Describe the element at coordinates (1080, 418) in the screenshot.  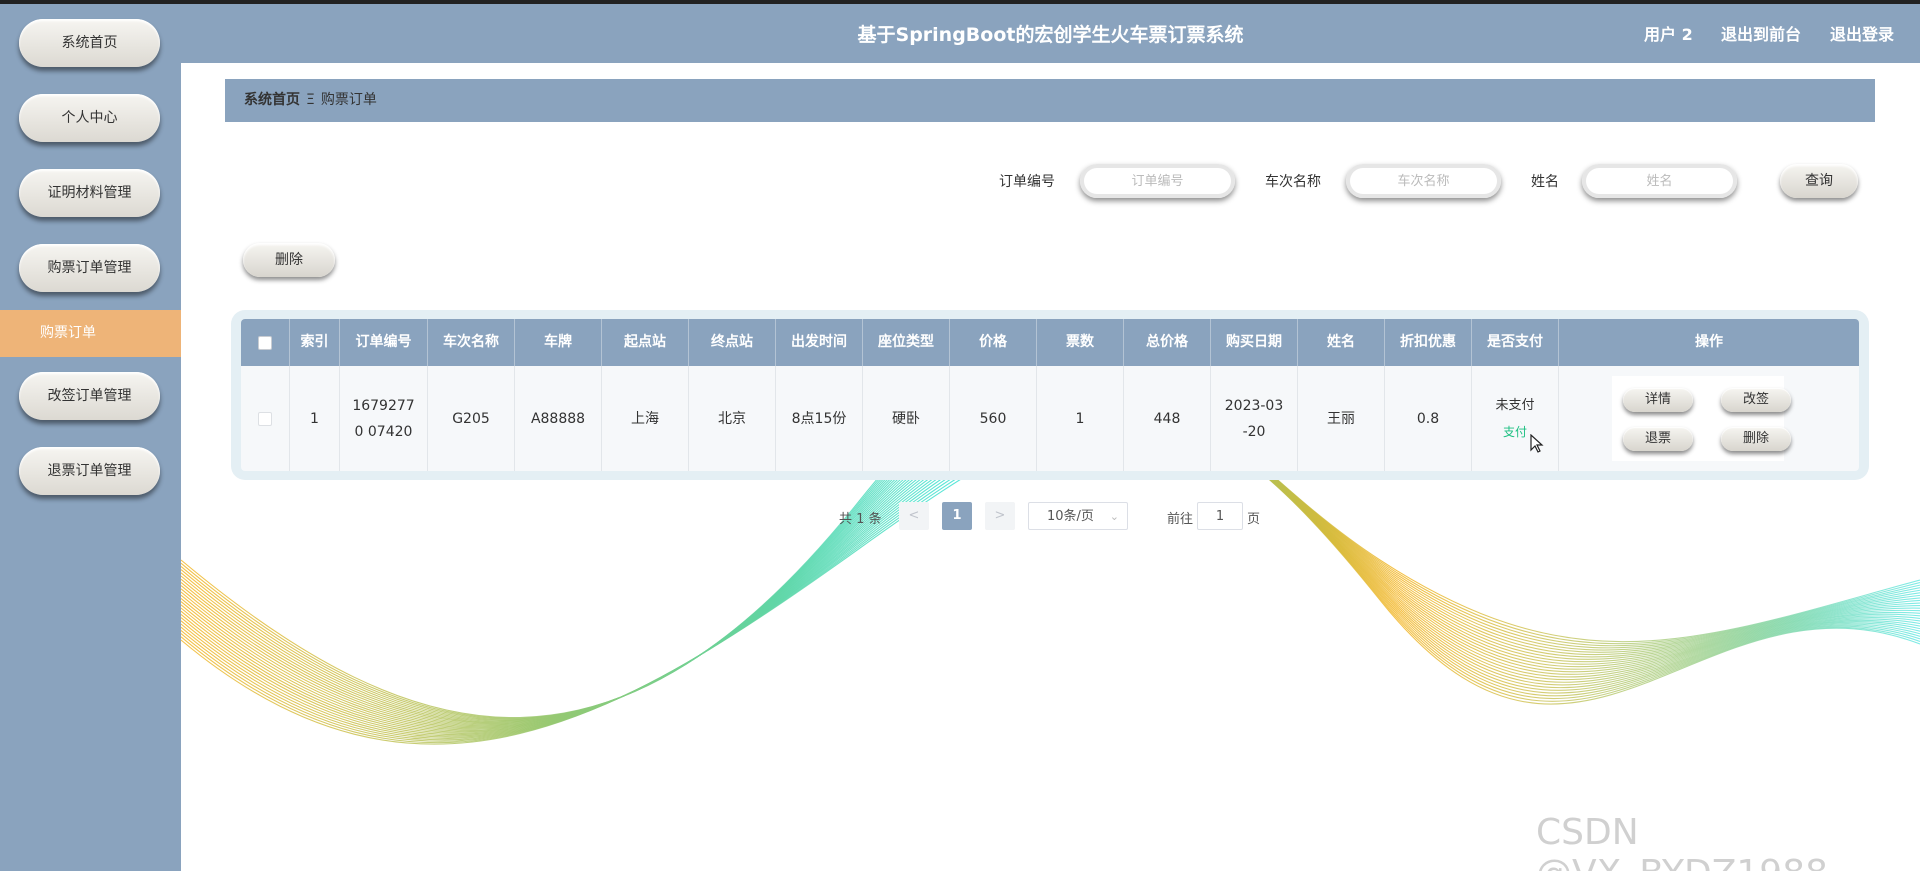
I see `cell-count: 1` at that location.